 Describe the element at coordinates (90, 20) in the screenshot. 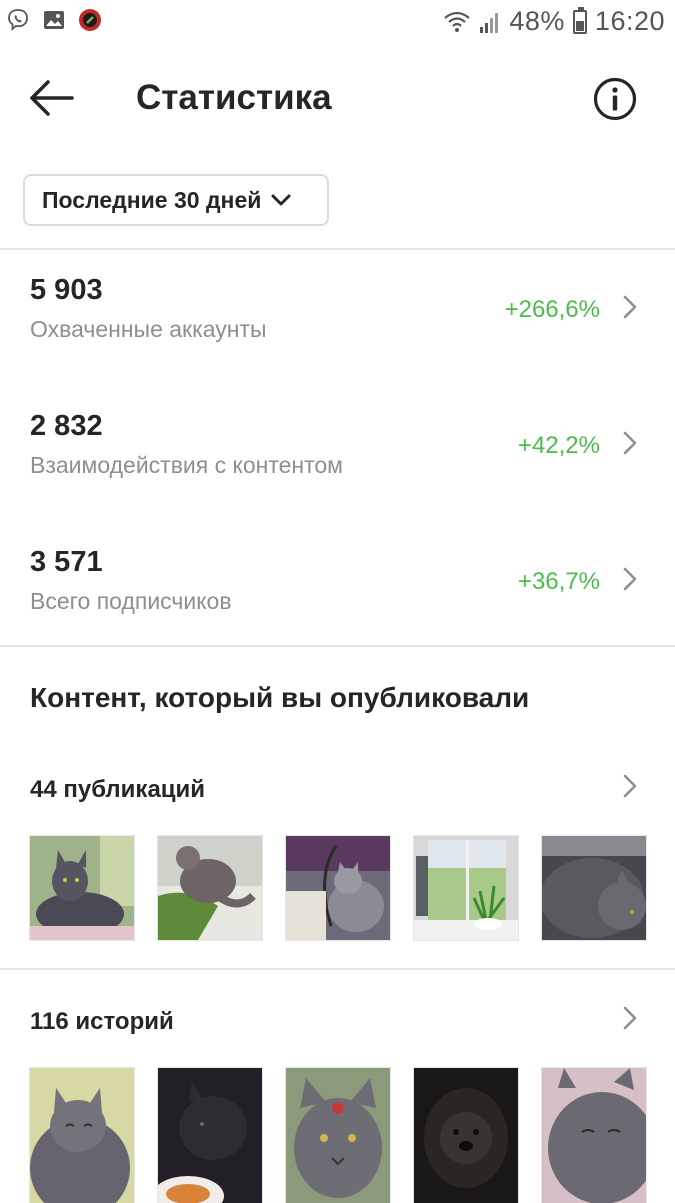

I see `app-icon` at that location.